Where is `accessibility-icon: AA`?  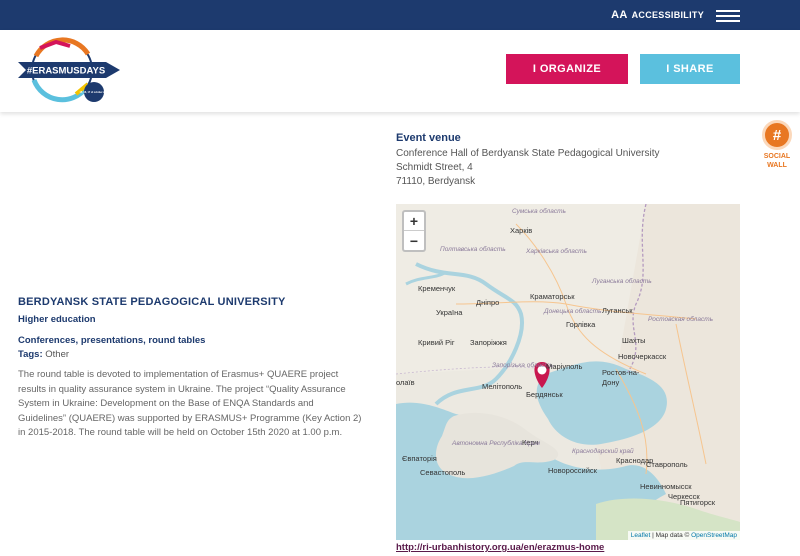
accessibility-icon: AA is located at coordinates (619, 15).